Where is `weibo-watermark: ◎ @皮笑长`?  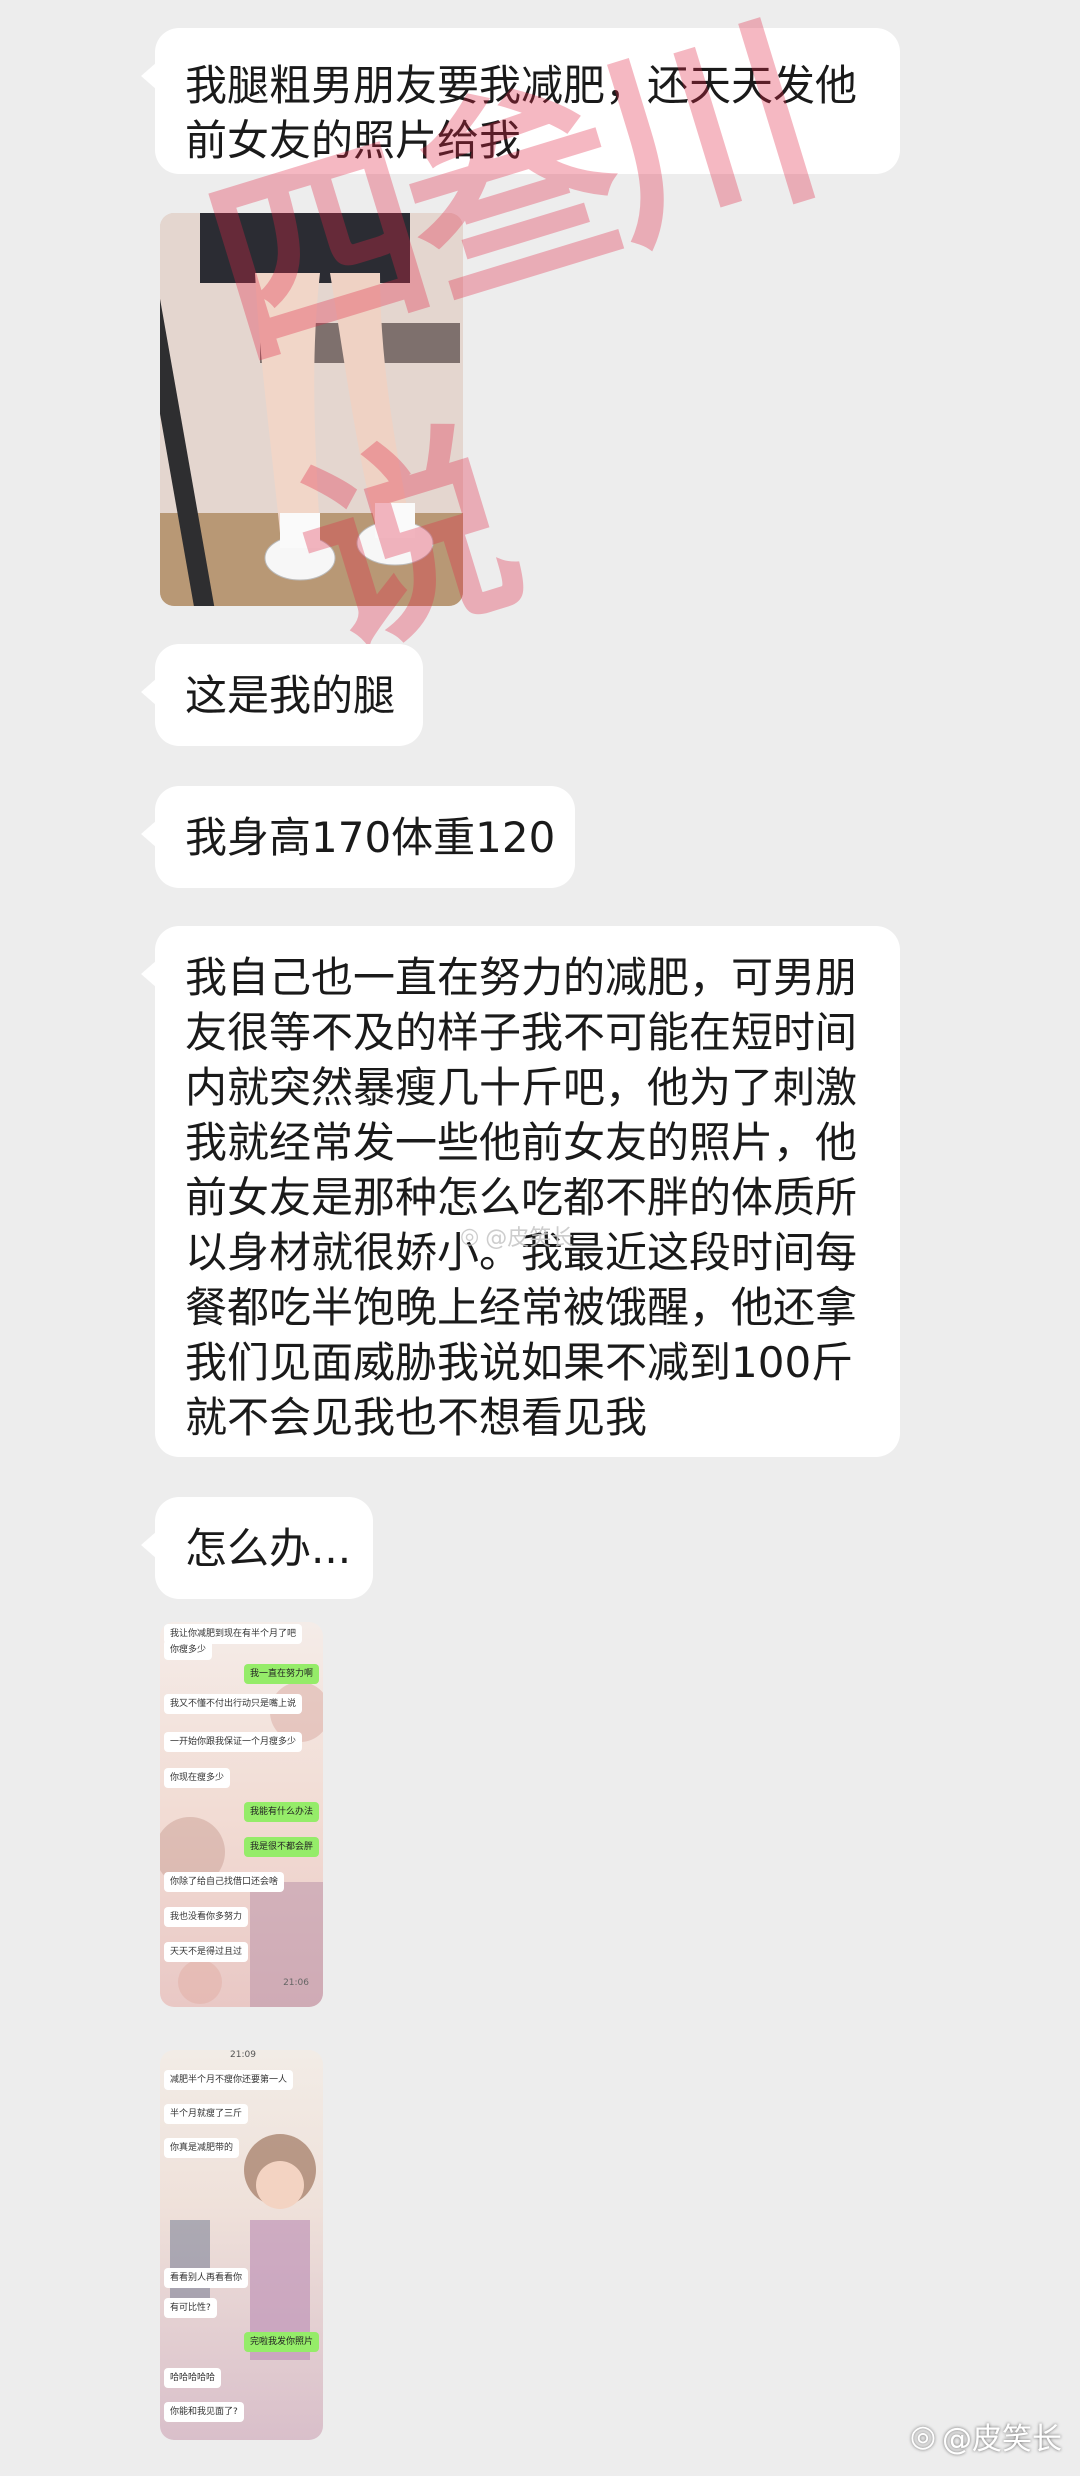
weibo-watermark: ◎ @皮笑长 is located at coordinates (986, 2436).